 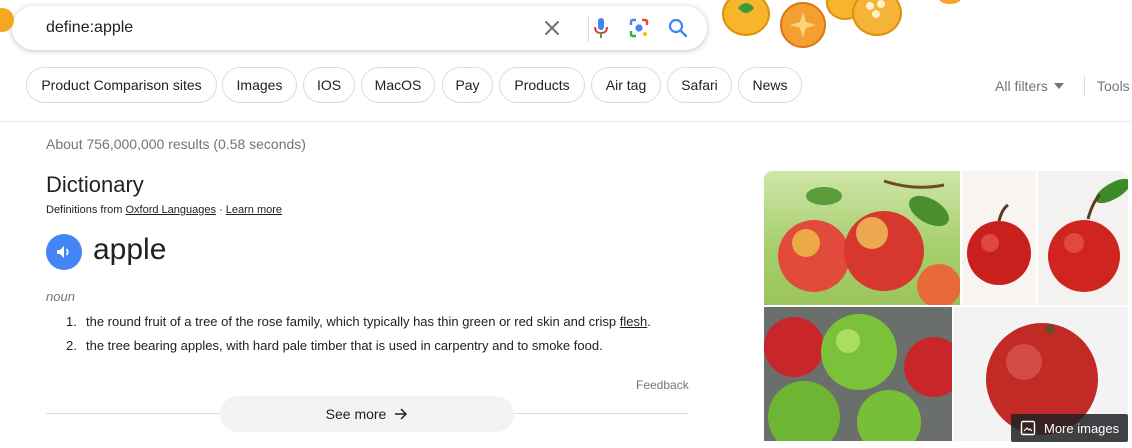 What do you see at coordinates (633, 321) in the screenshot?
I see `flesh-link: flesh` at bounding box center [633, 321].